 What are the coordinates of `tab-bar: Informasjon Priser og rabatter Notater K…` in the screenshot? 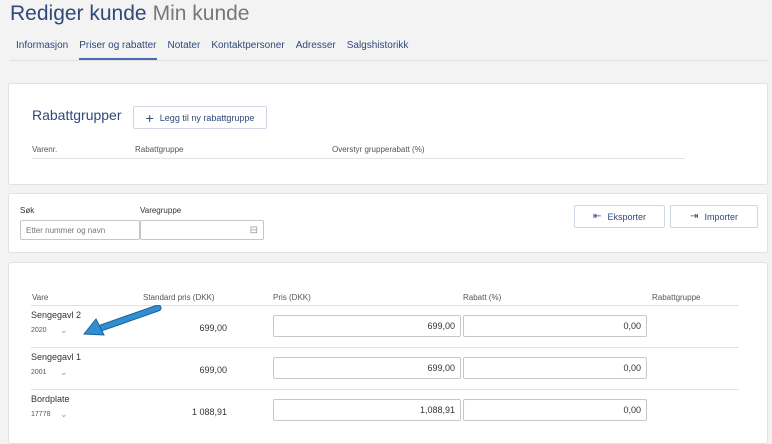 It's located at (212, 50).